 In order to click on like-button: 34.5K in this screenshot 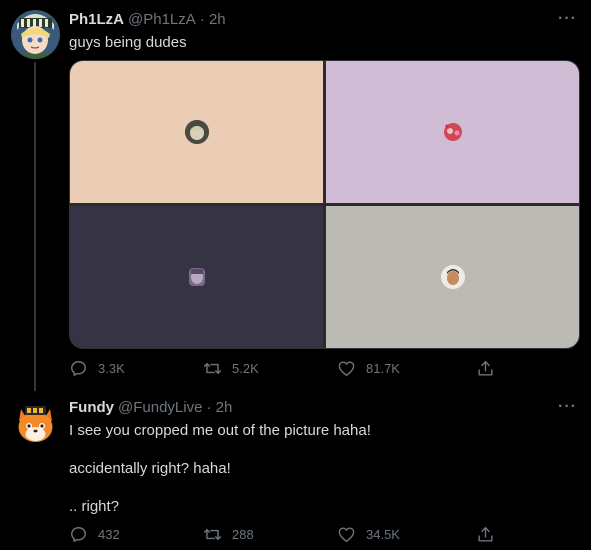, I will do `click(368, 534)`.